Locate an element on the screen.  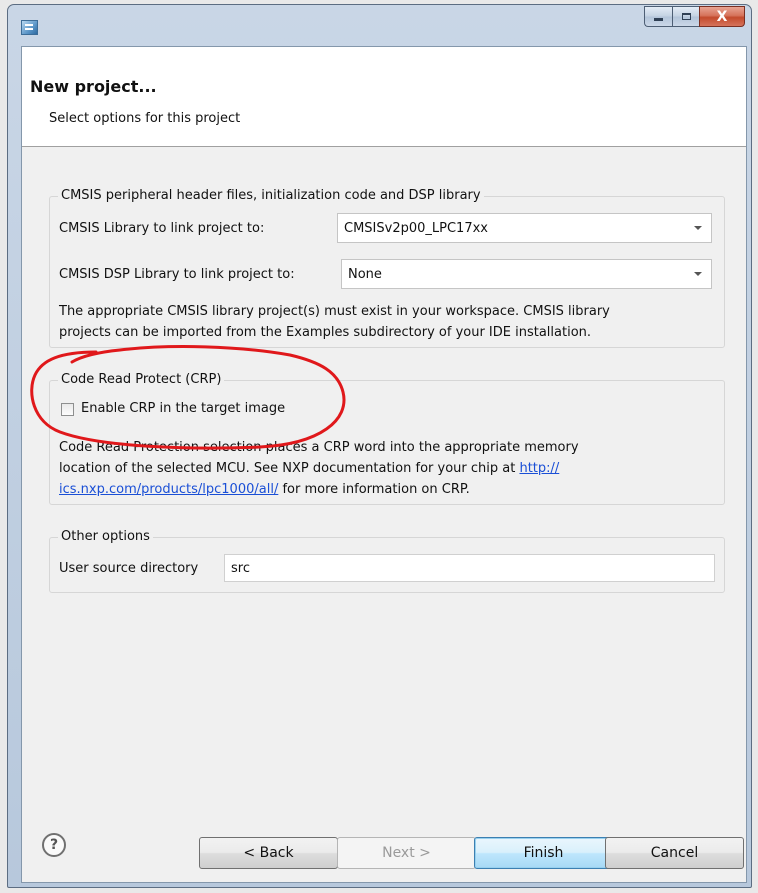
cmsis-library-select: CMSISv2p00_LPC17xx is located at coordinates (524, 228).